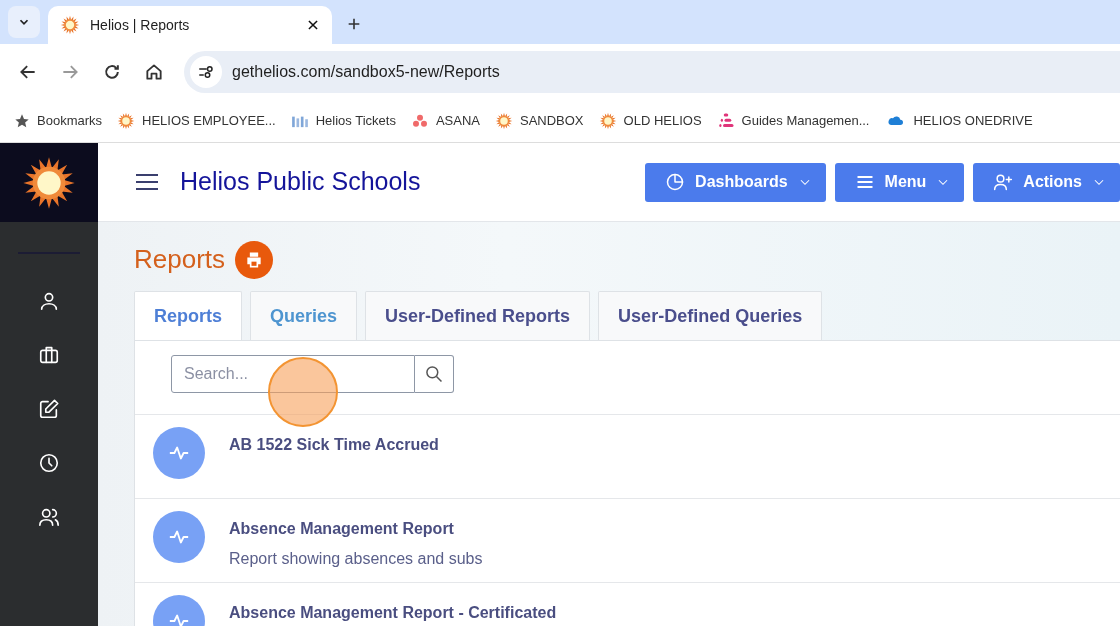 This screenshot has height=626, width=1120. I want to click on header-dropdown-button: Menu, so click(899, 182).